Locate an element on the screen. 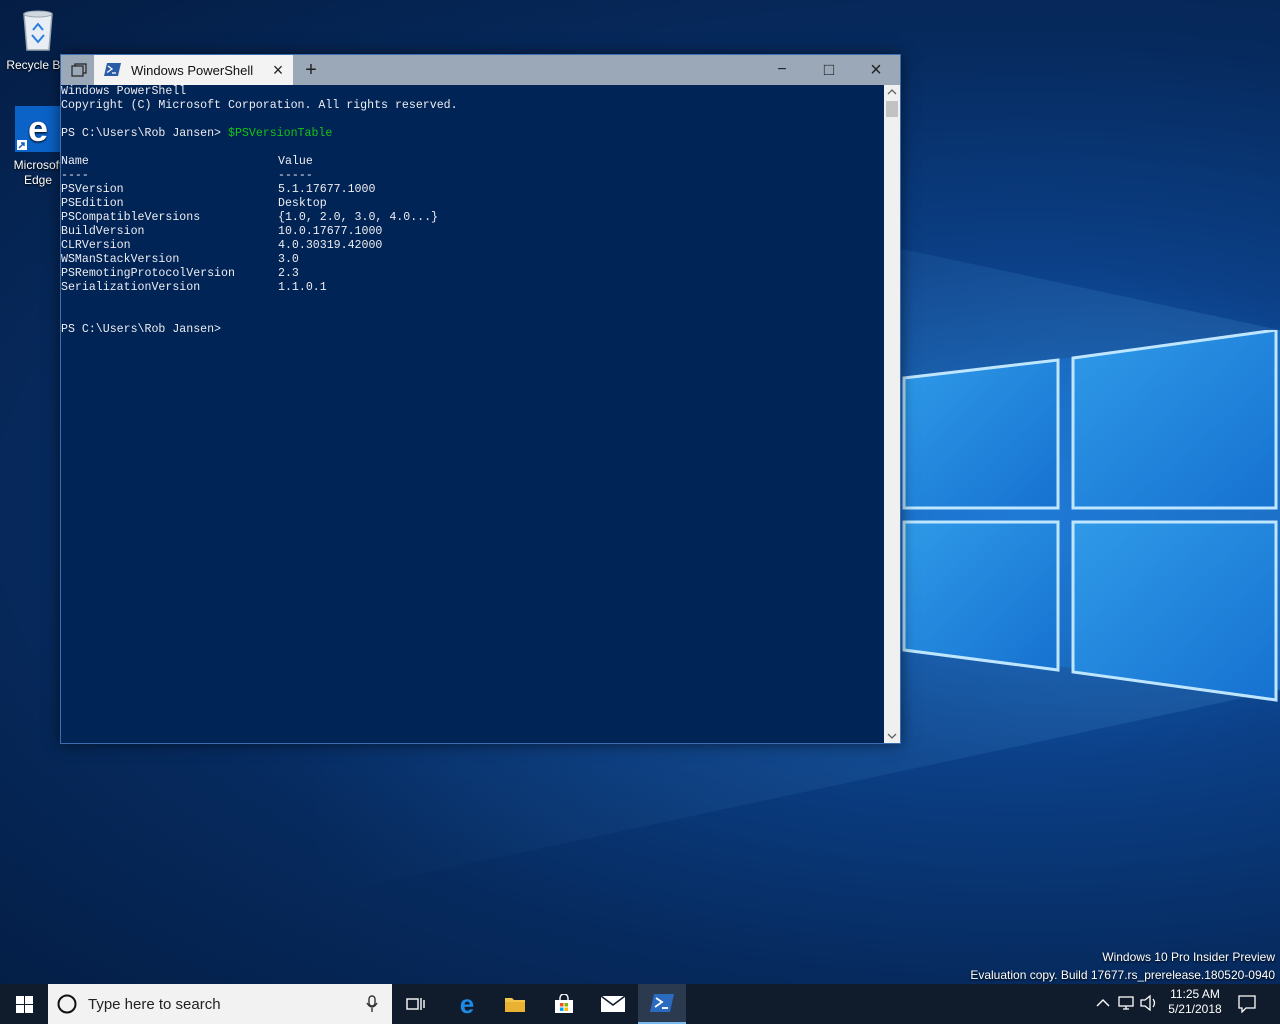 This screenshot has height=1024, width=1280. tab-title: Windows PowerShell is located at coordinates (192, 70).